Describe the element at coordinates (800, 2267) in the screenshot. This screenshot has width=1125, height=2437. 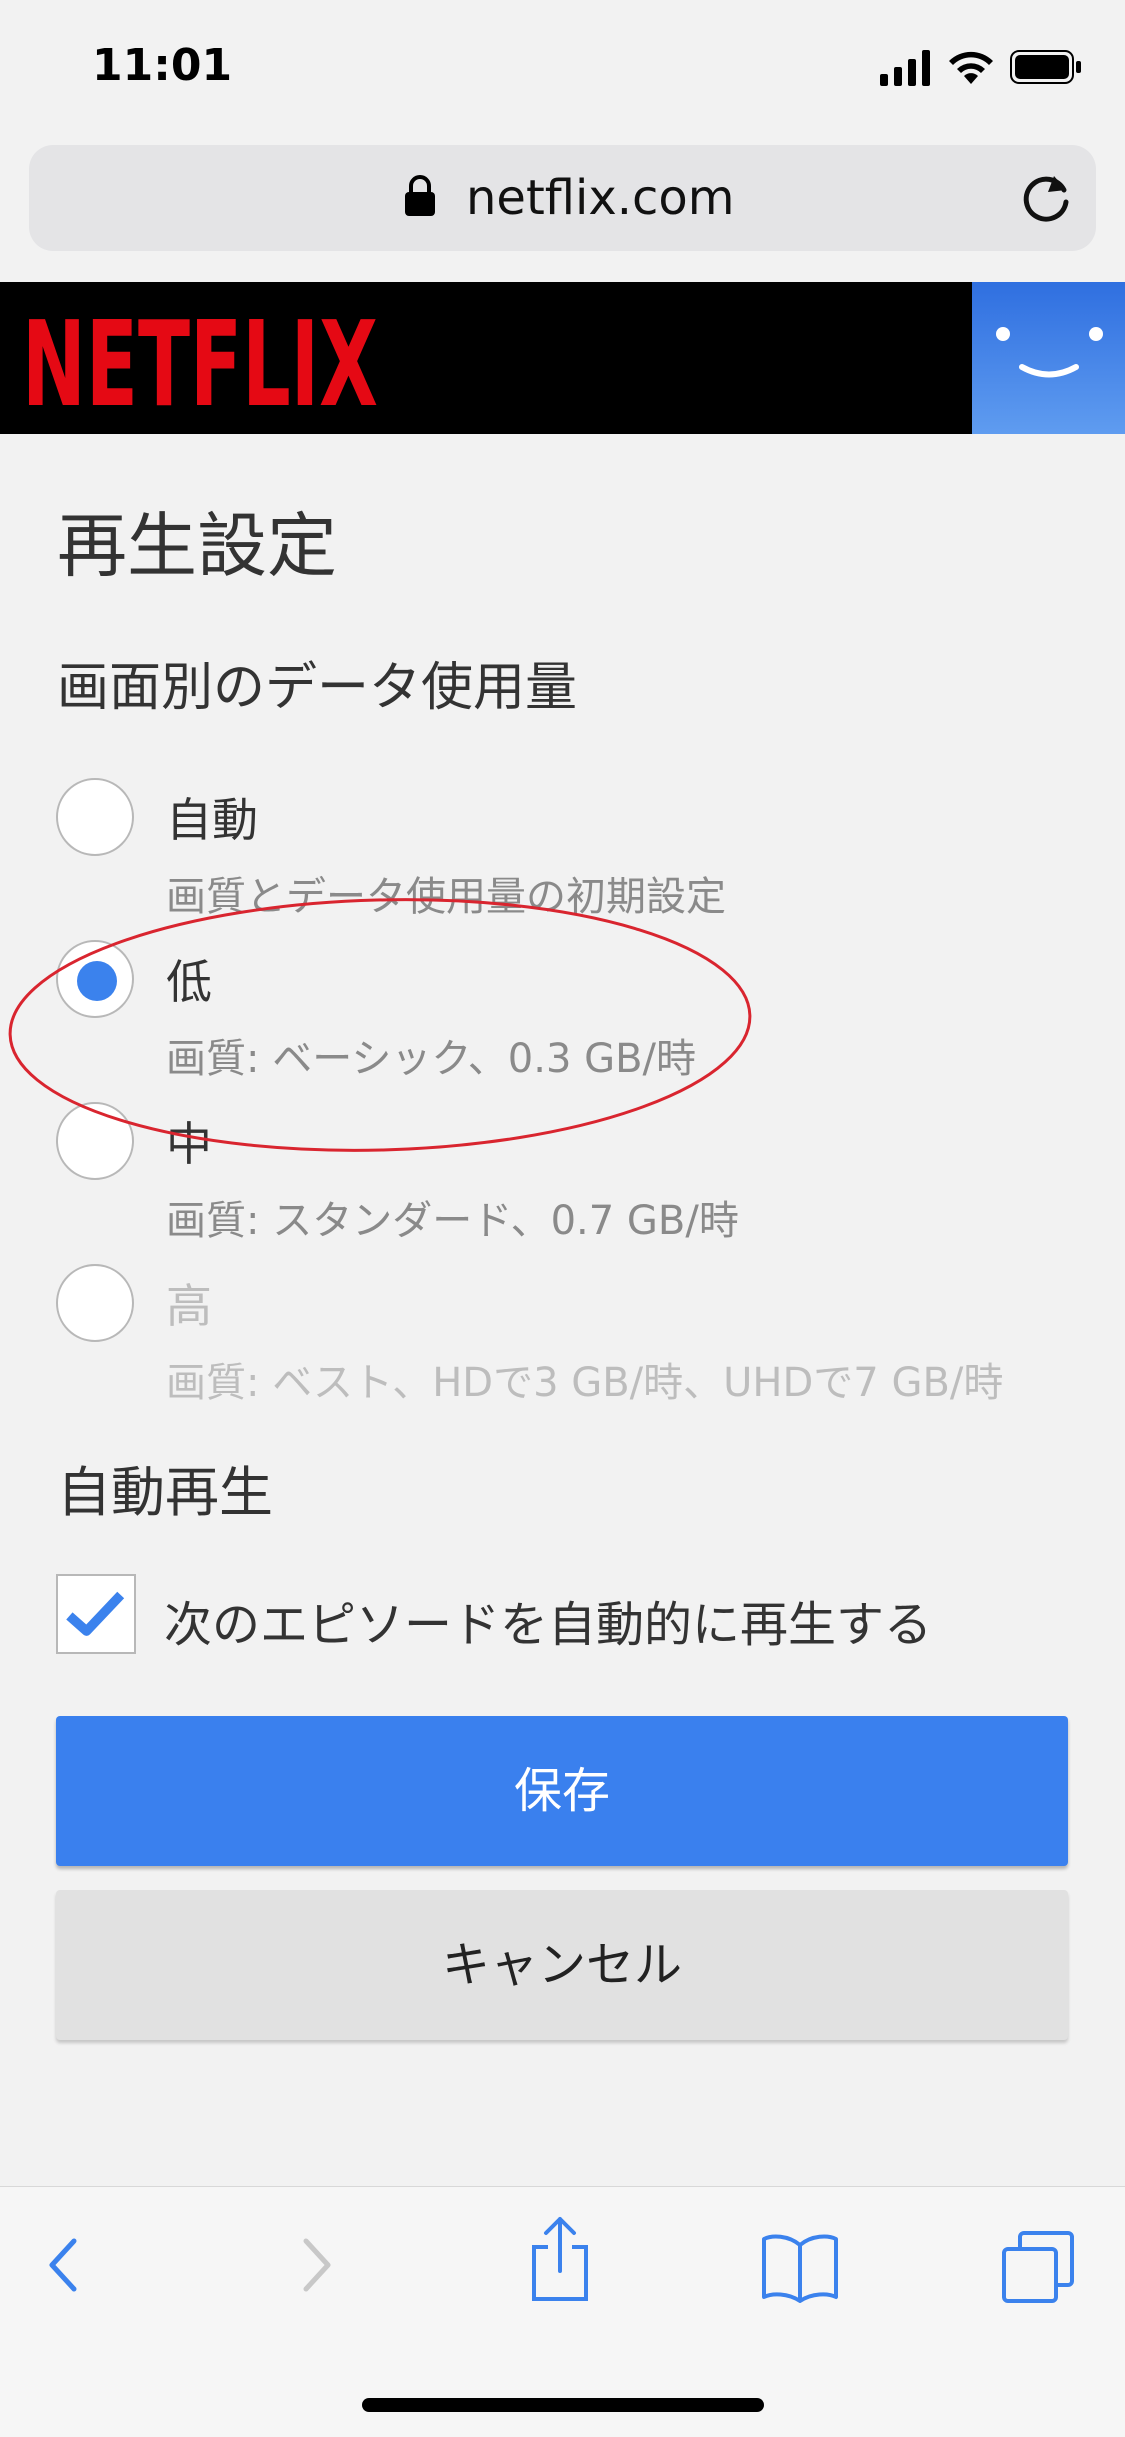
I see `bookmarks-icon` at that location.